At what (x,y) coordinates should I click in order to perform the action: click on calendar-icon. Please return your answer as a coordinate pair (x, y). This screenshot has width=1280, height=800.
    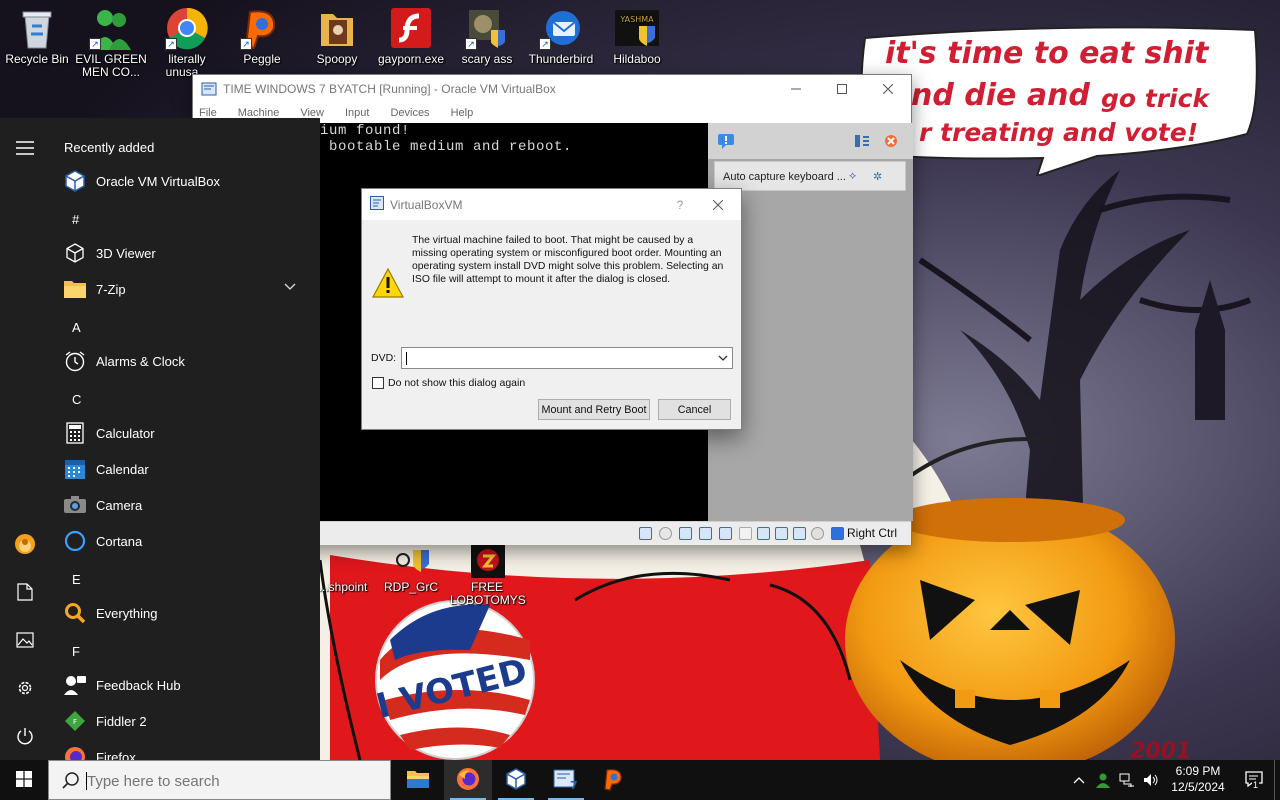
    Looking at the image, I should click on (75, 469).